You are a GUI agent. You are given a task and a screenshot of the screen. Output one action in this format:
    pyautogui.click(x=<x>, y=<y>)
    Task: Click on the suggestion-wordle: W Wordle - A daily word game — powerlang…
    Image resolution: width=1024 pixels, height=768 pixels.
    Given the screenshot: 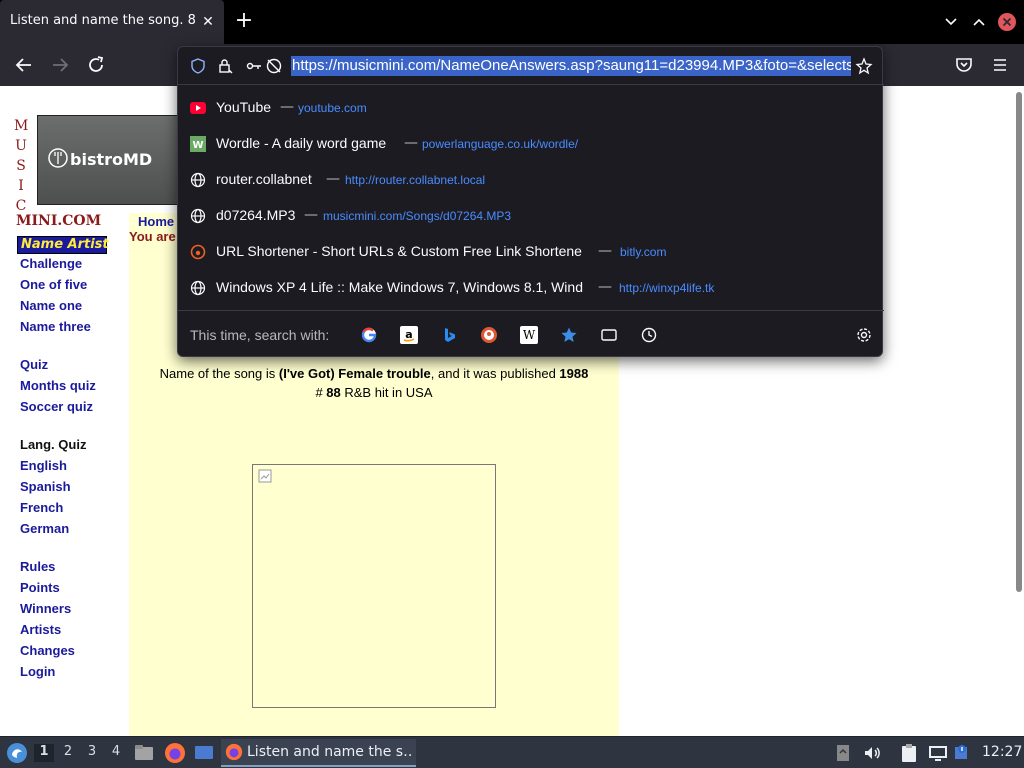 What is the action you would take?
    pyautogui.click(x=531, y=144)
    